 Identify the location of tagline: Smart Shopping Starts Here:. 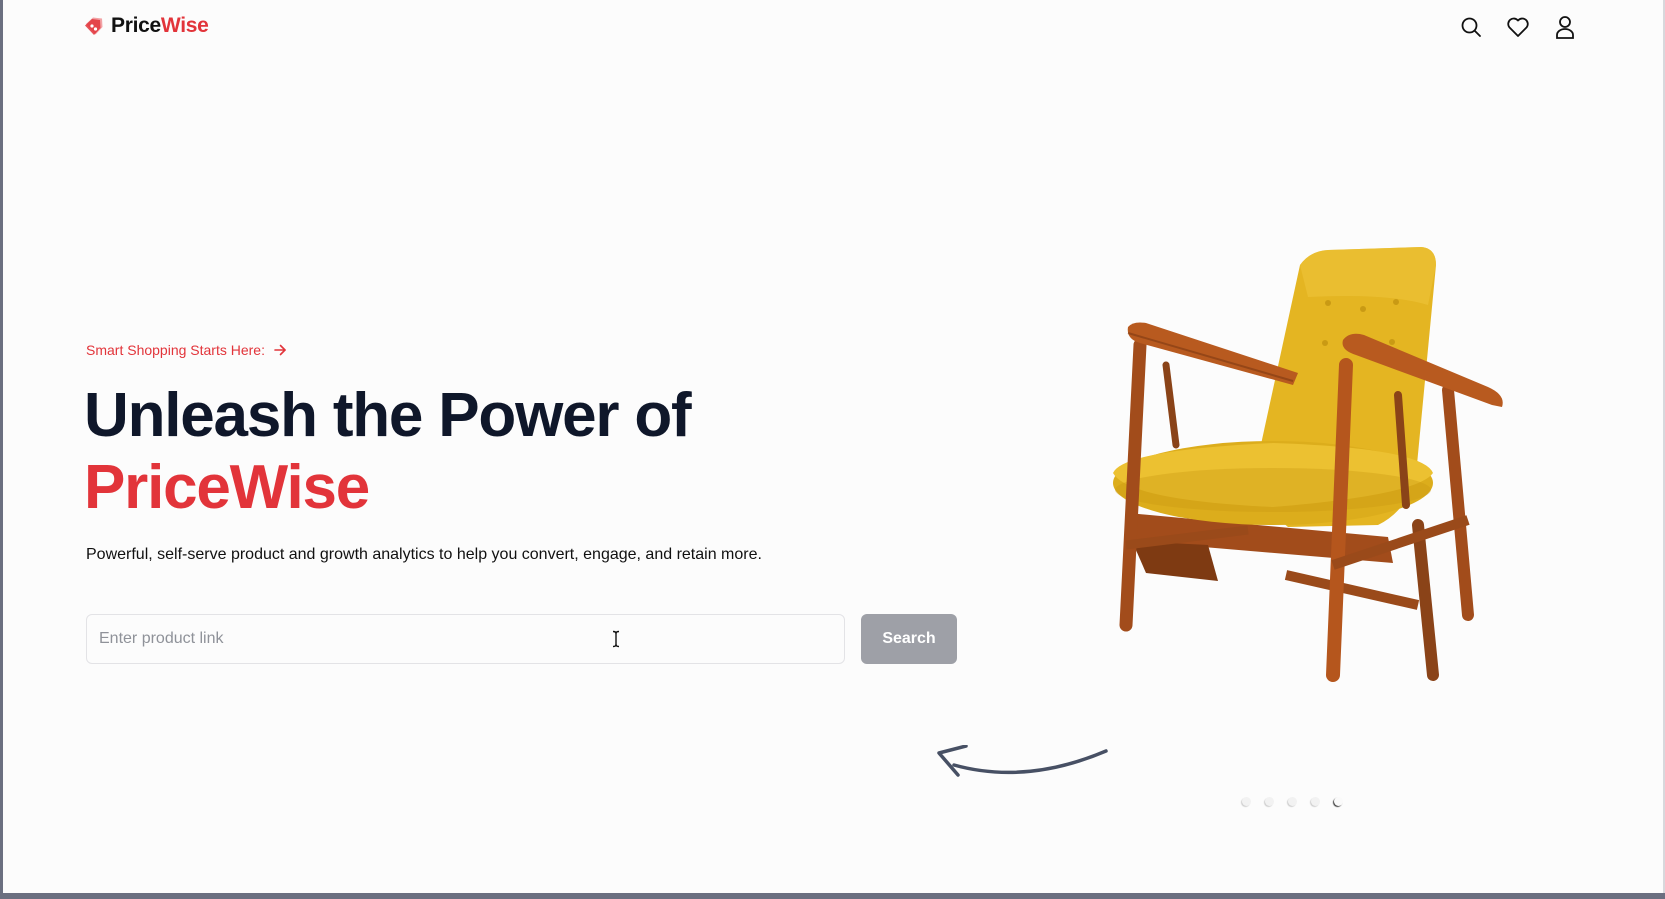
(186, 350).